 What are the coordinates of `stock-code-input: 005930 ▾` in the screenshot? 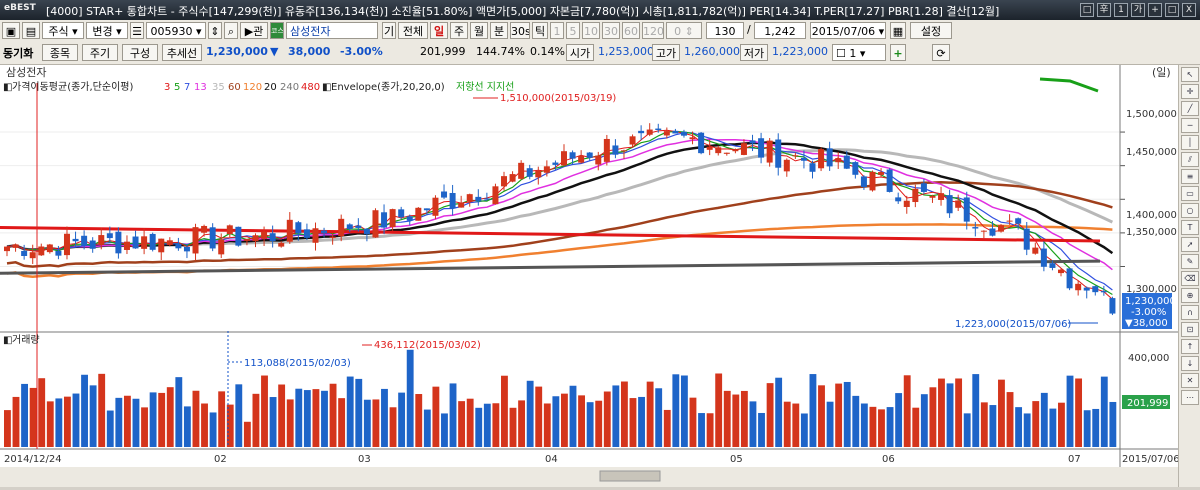 It's located at (176, 30).